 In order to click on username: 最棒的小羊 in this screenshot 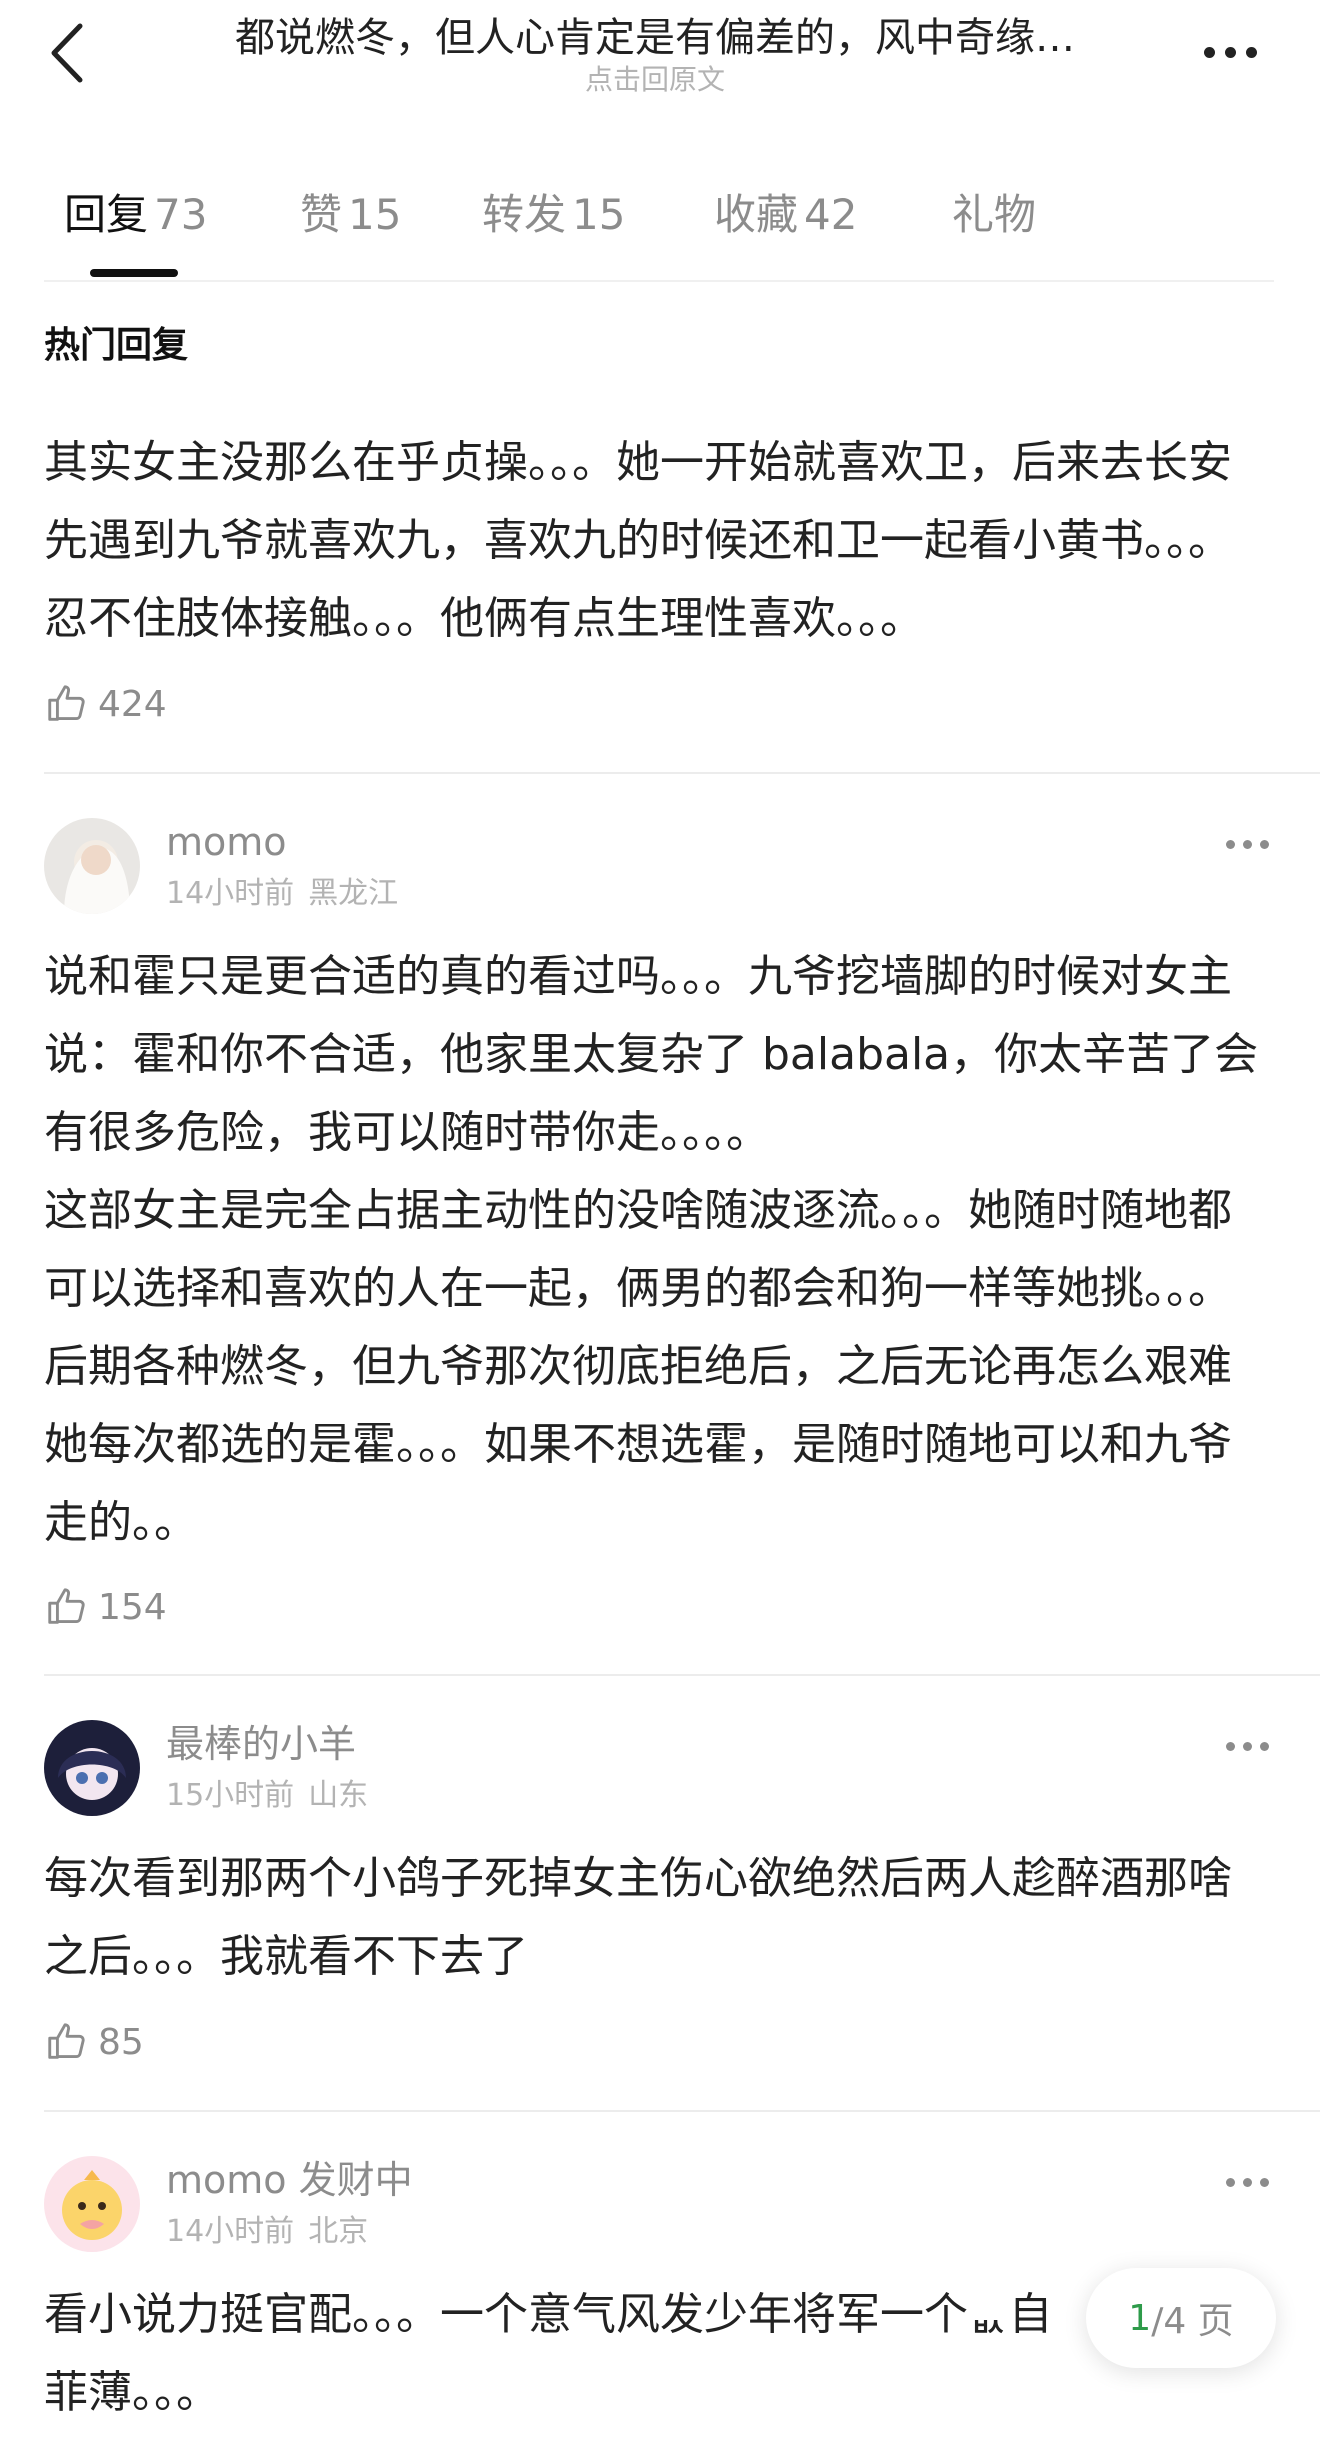, I will do `click(261, 1744)`.